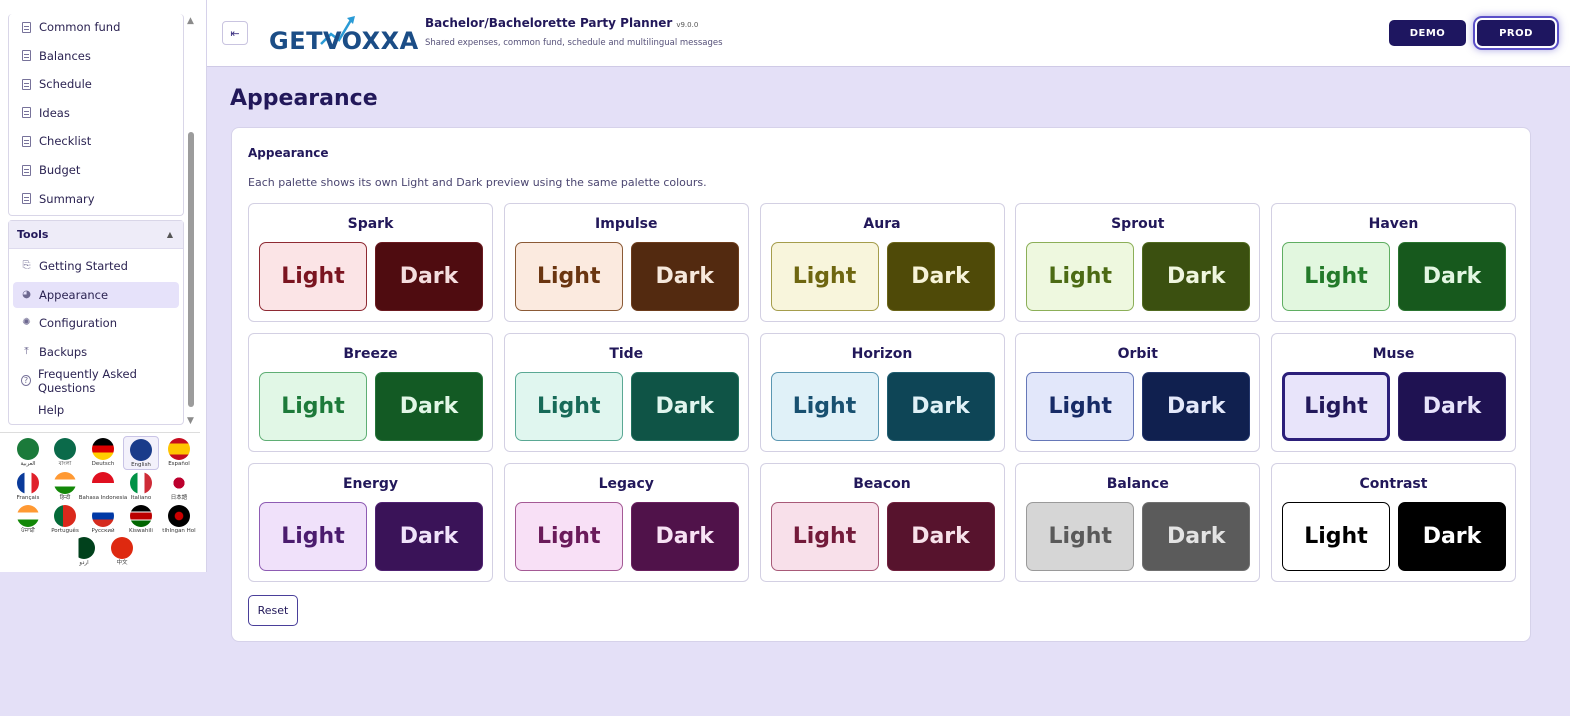 The height and width of the screenshot is (716, 1570). Describe the element at coordinates (96, 294) in the screenshot. I see `sidebar-item-appearance: ◕ Appearance` at that location.